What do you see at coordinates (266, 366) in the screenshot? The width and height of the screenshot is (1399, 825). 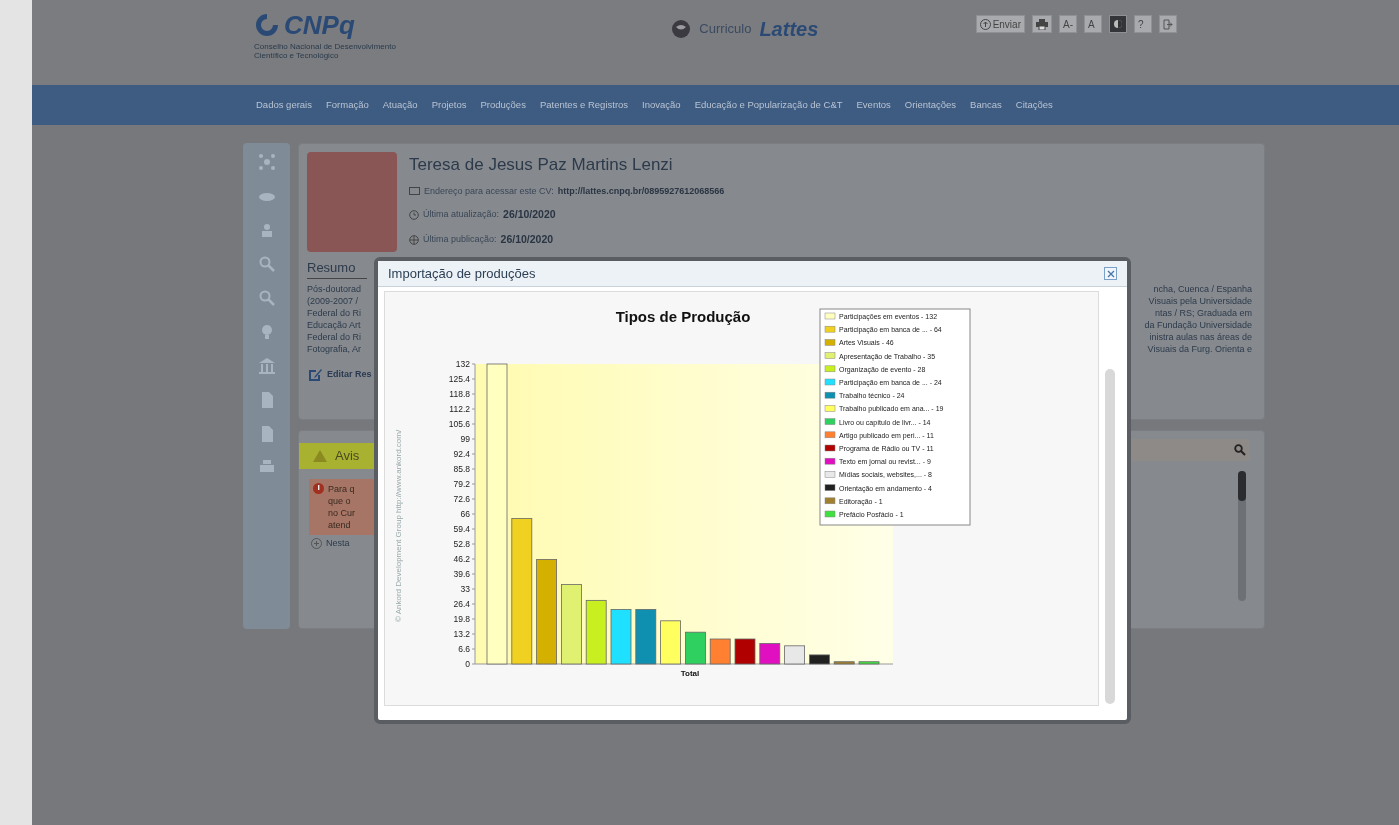 I see `building-icon` at bounding box center [266, 366].